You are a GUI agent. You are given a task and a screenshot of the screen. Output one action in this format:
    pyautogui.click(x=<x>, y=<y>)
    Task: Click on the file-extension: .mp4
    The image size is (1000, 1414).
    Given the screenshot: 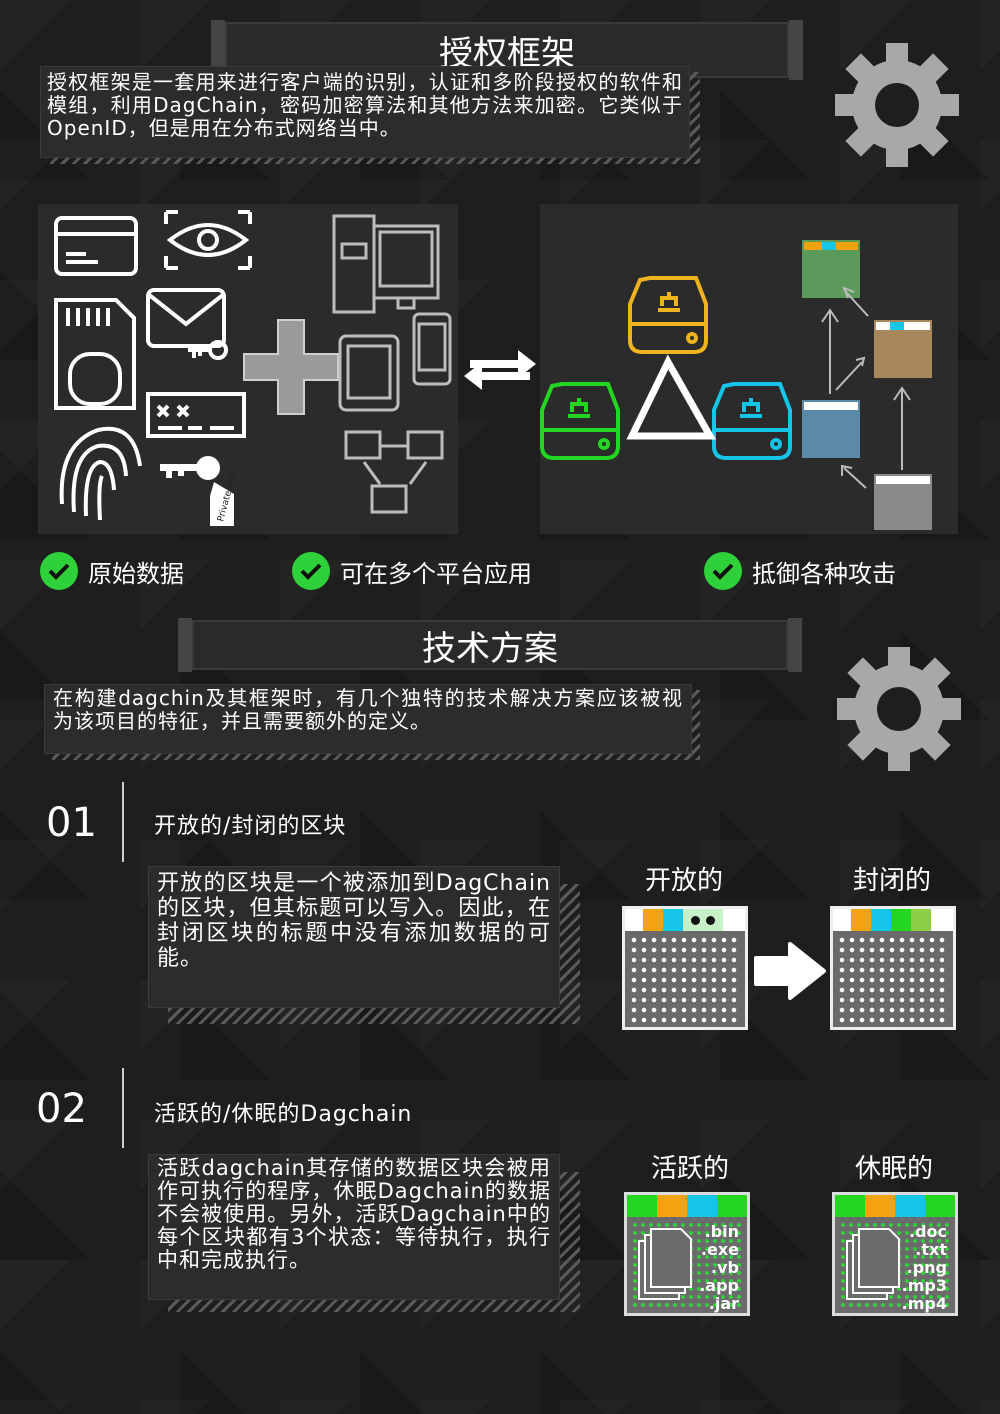 What is the action you would take?
    pyautogui.click(x=924, y=1303)
    